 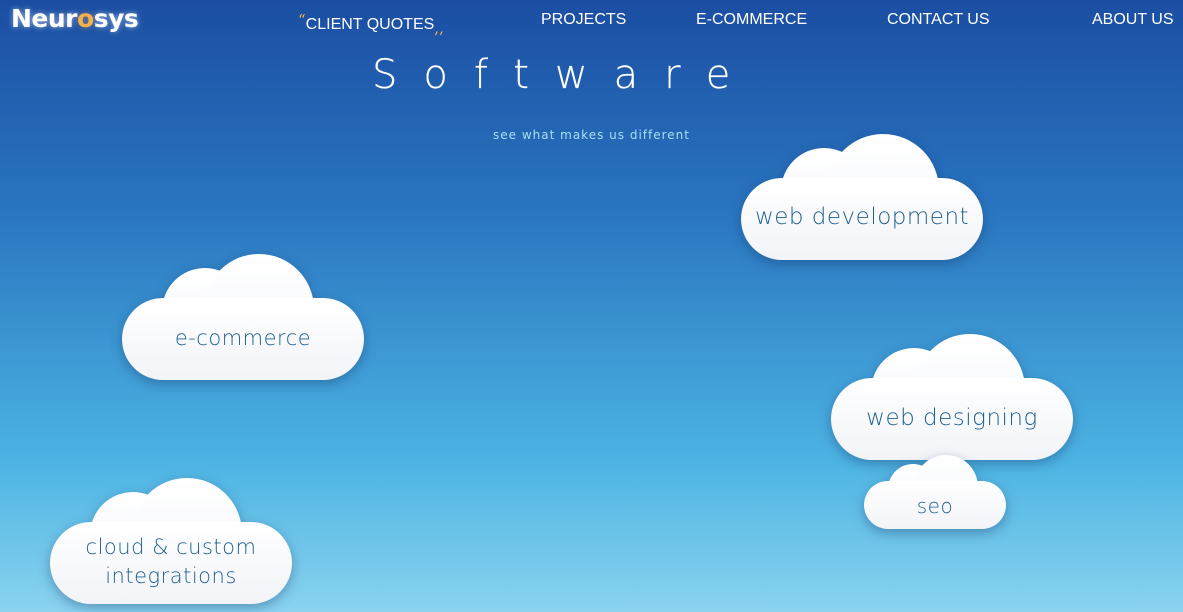 What do you see at coordinates (1133, 20) in the screenshot?
I see `nav-about-us: ABOUT US` at bounding box center [1133, 20].